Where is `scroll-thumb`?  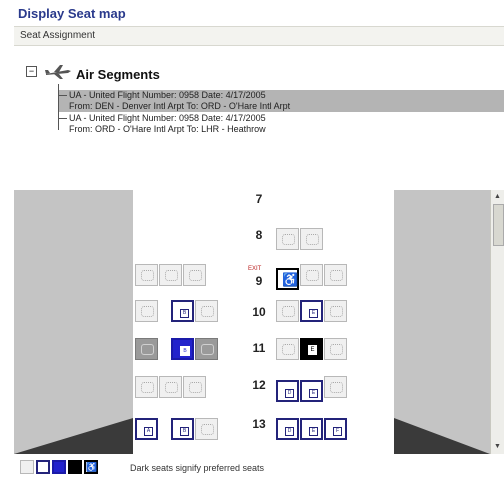
scroll-thumb is located at coordinates (498, 225).